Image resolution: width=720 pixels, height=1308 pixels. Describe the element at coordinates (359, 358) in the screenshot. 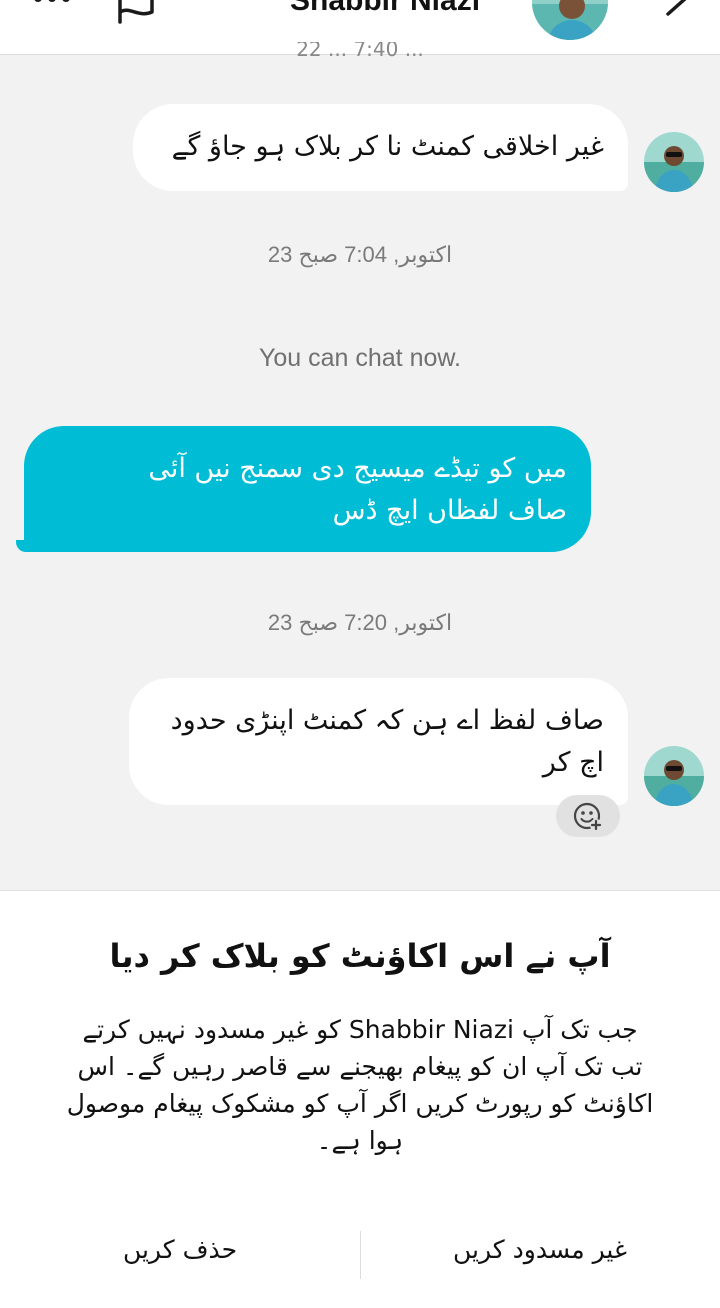

I see `system-note: You can chat now.` at that location.